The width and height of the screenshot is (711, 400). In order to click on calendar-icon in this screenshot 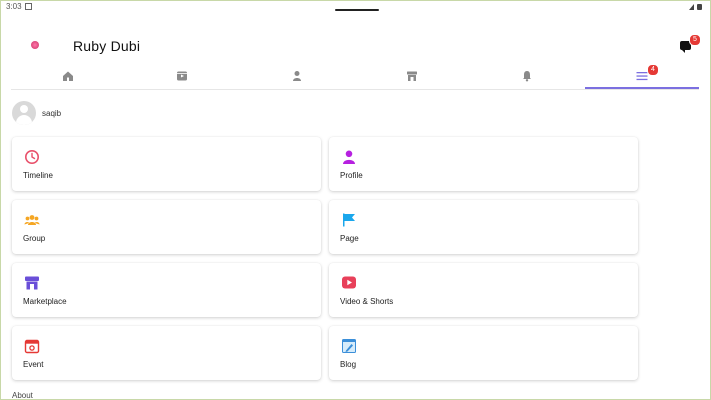, I will do `click(32, 346)`.